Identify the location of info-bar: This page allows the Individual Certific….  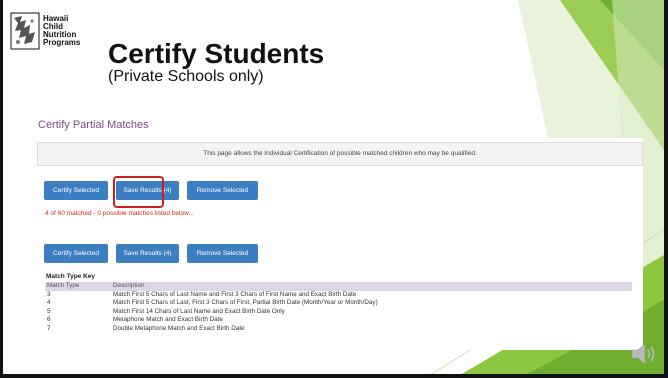
(340, 154).